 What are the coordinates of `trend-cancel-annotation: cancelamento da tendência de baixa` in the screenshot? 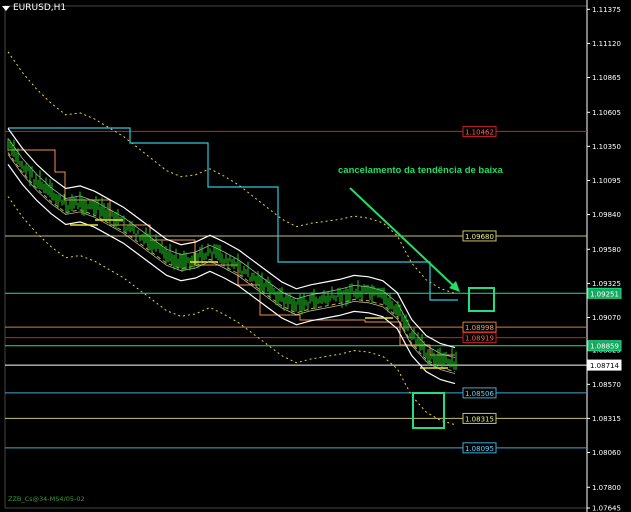 It's located at (420, 170).